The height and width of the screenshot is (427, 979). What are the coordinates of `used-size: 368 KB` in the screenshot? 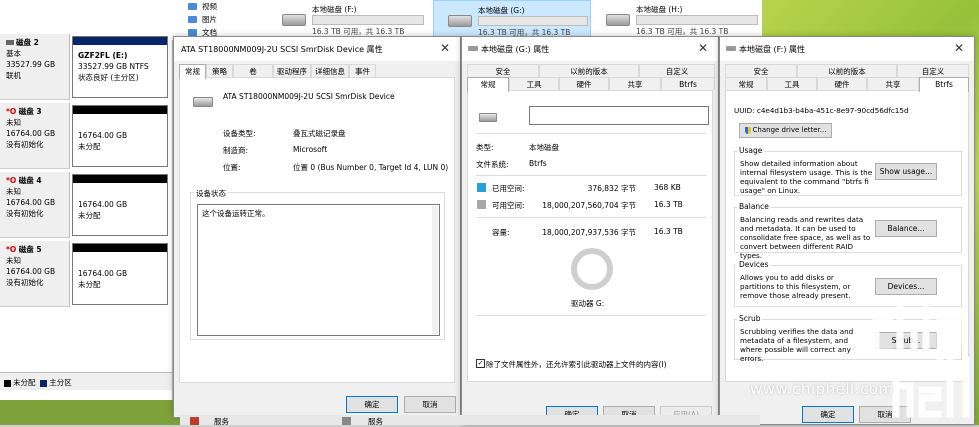 It's located at (667, 187).